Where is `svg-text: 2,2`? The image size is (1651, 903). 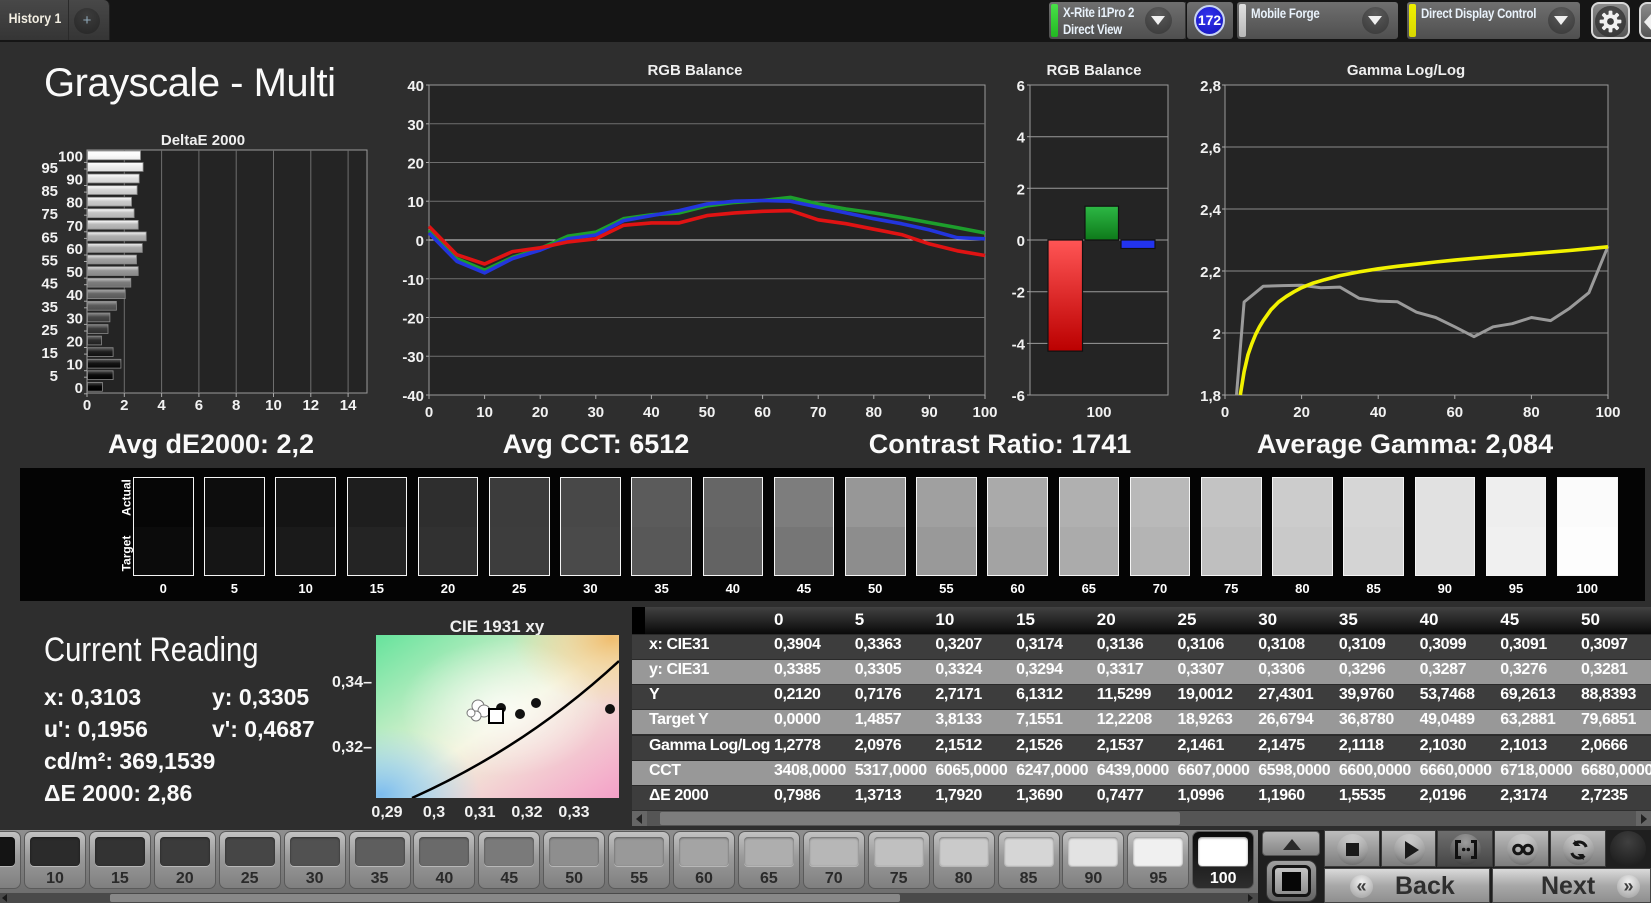 svg-text: 2,2 is located at coordinates (1210, 272).